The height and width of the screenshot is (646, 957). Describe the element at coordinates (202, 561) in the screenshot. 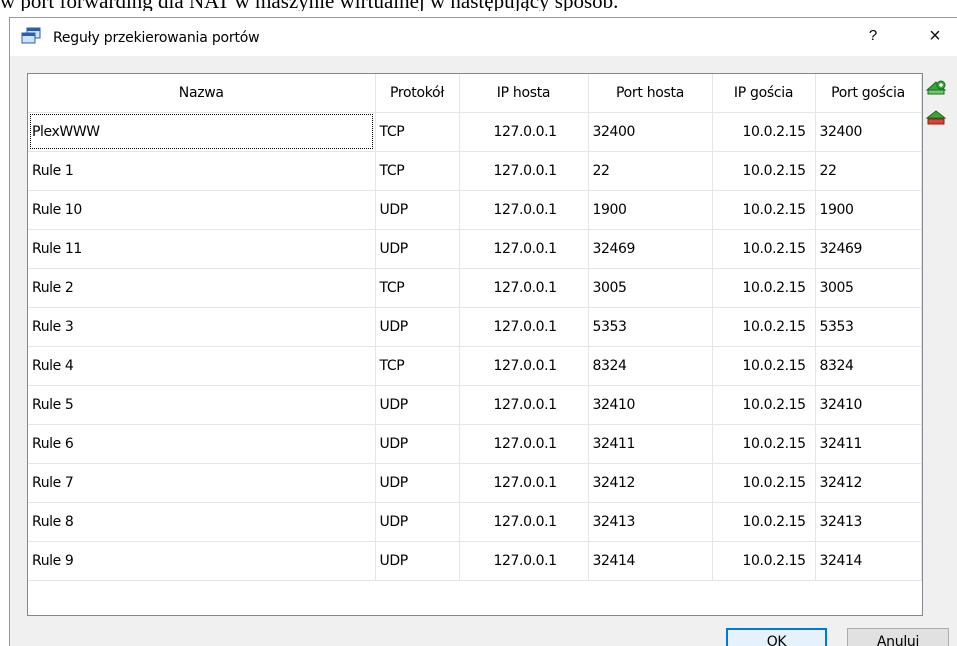

I see `cell-name: Rule 9` at that location.